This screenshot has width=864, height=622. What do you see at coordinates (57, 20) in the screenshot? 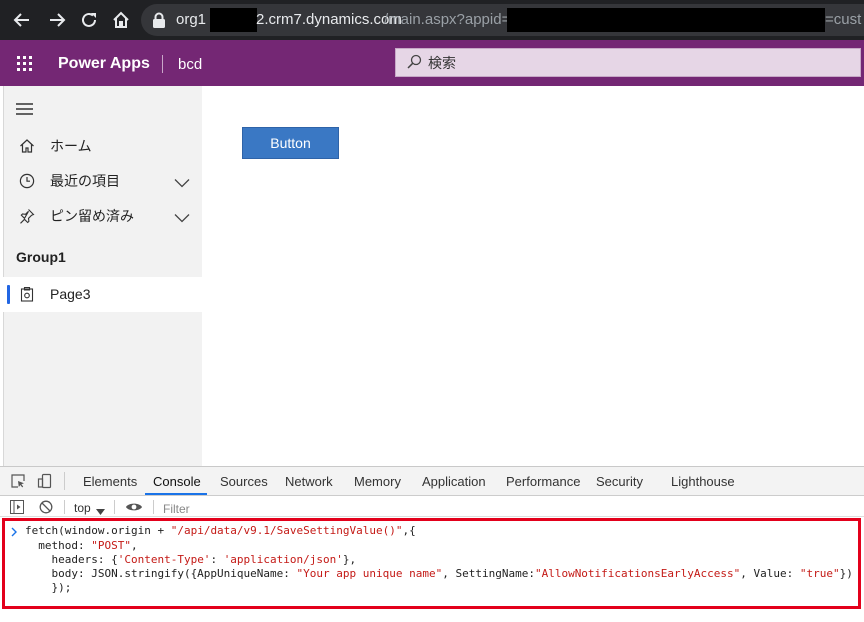
I see `forward-arrow-icon` at bounding box center [57, 20].